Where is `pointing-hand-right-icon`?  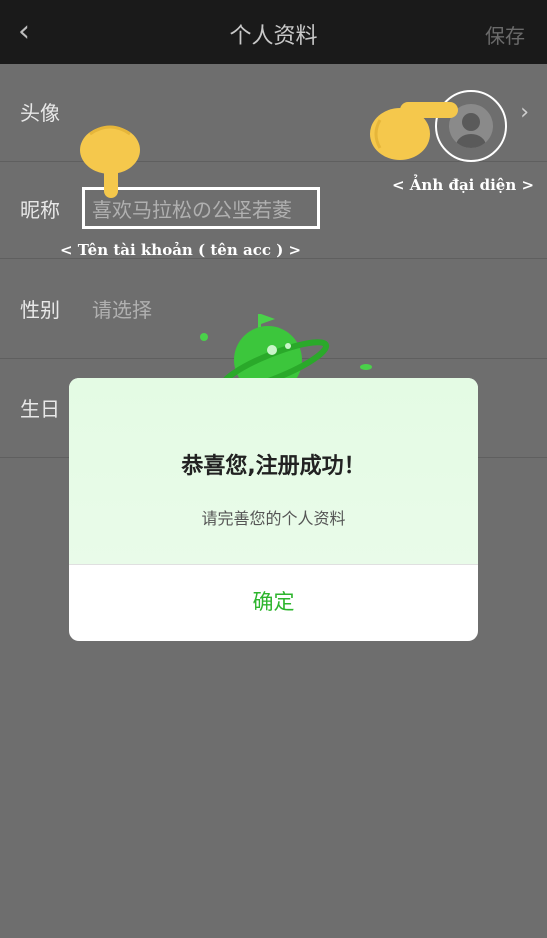
pointing-hand-right-icon is located at coordinates (414, 131).